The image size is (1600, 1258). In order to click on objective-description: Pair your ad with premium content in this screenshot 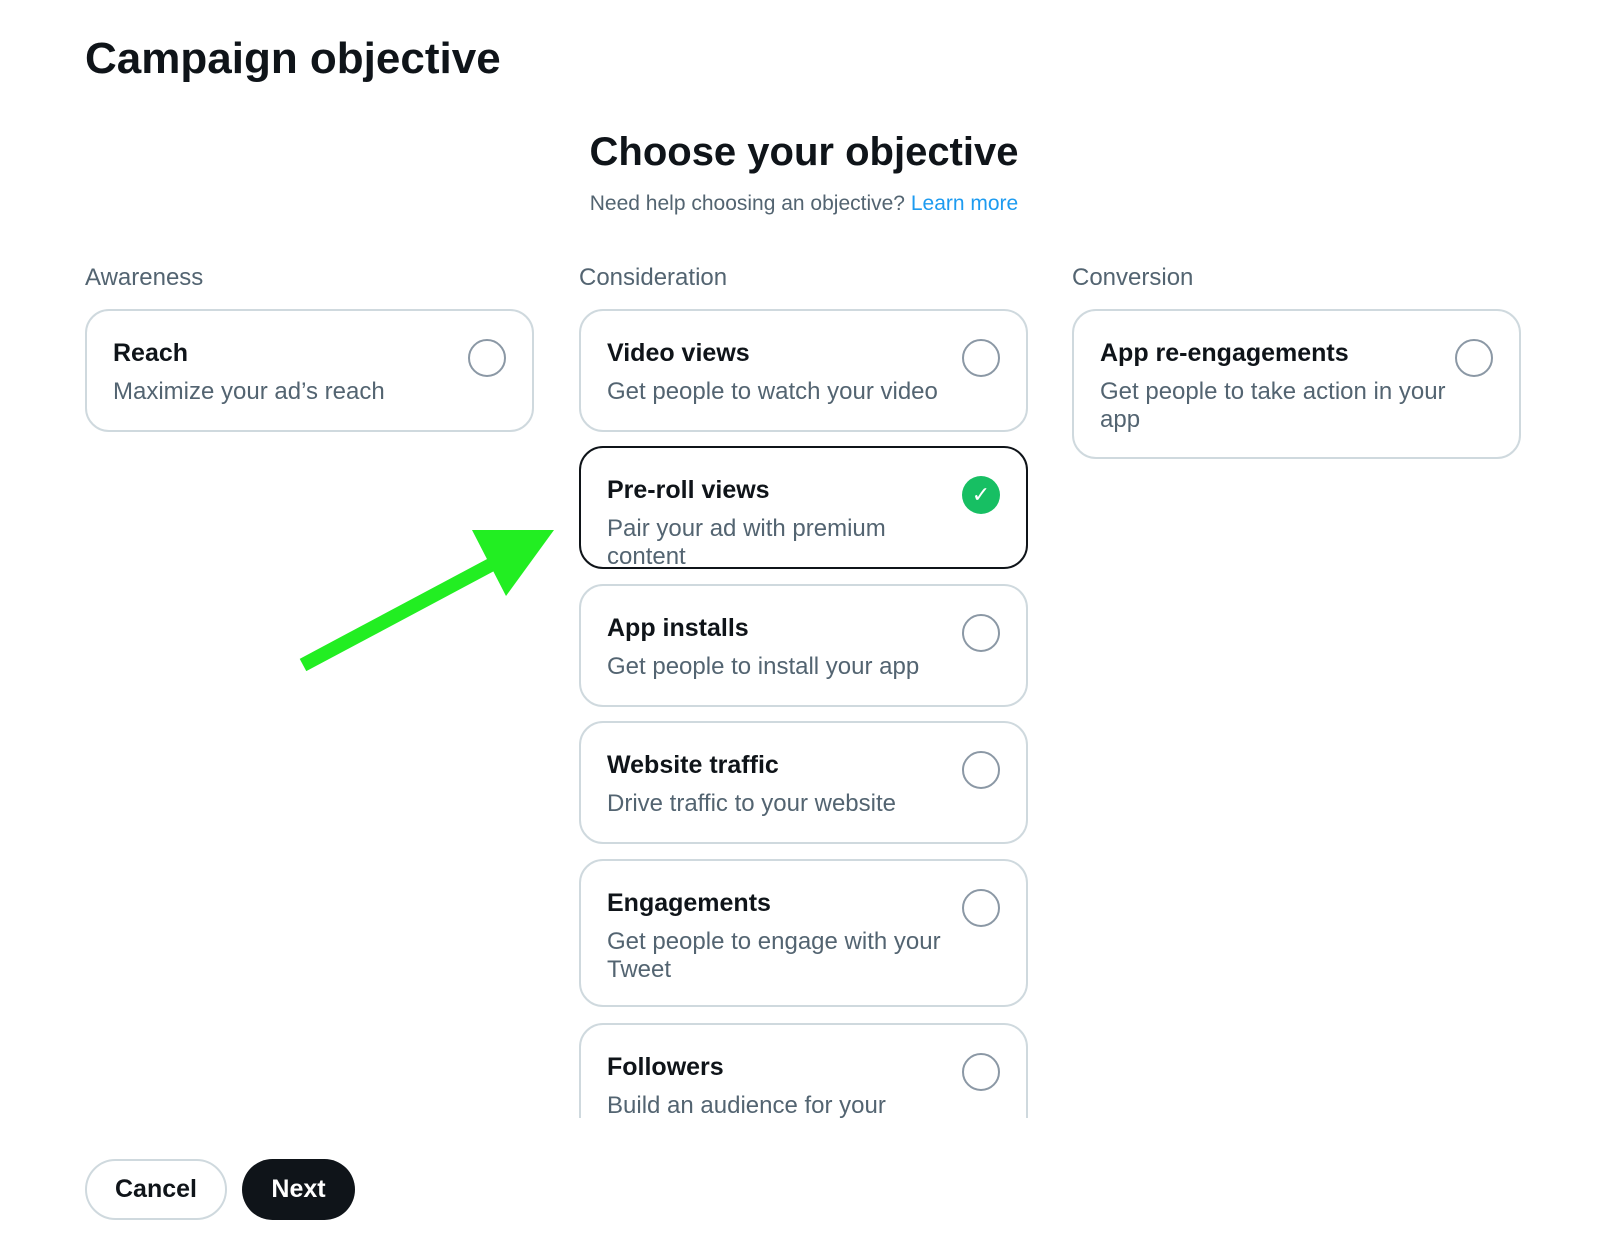, I will do `click(746, 542)`.